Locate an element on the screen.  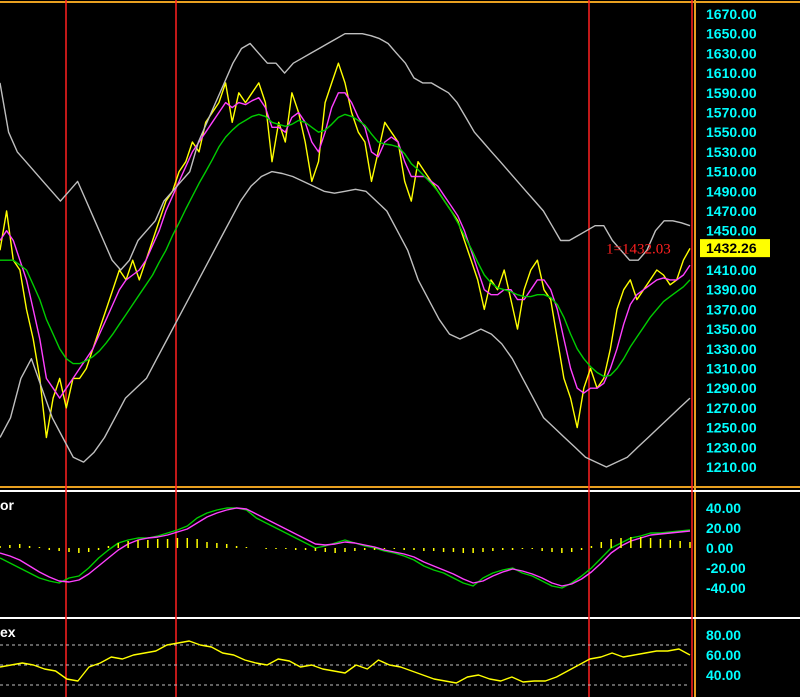
y-tick-label: 1410.00 is located at coordinates (731, 270).